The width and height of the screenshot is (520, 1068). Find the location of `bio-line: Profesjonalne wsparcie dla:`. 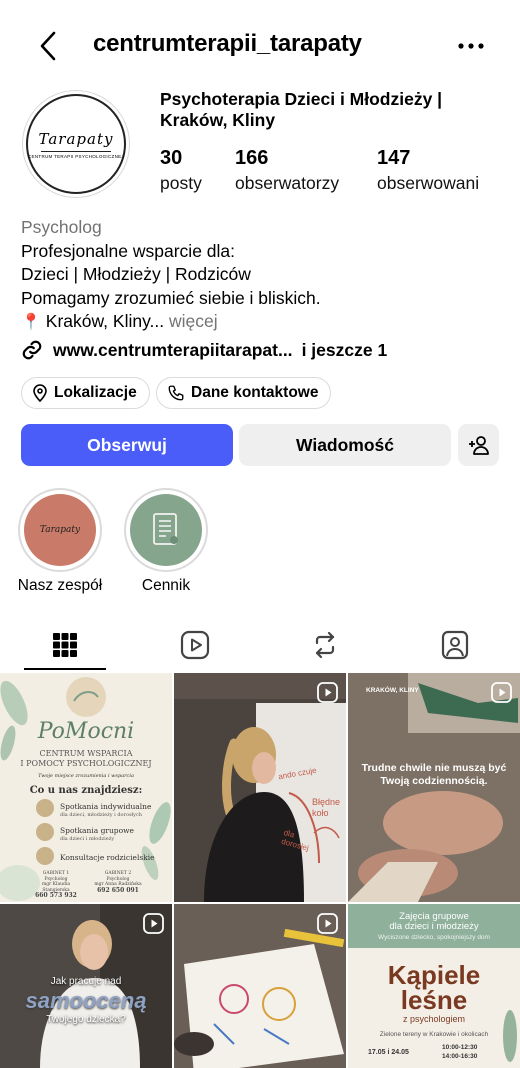

bio-line: Profesjonalne wsparcie dla: is located at coordinates (128, 250).